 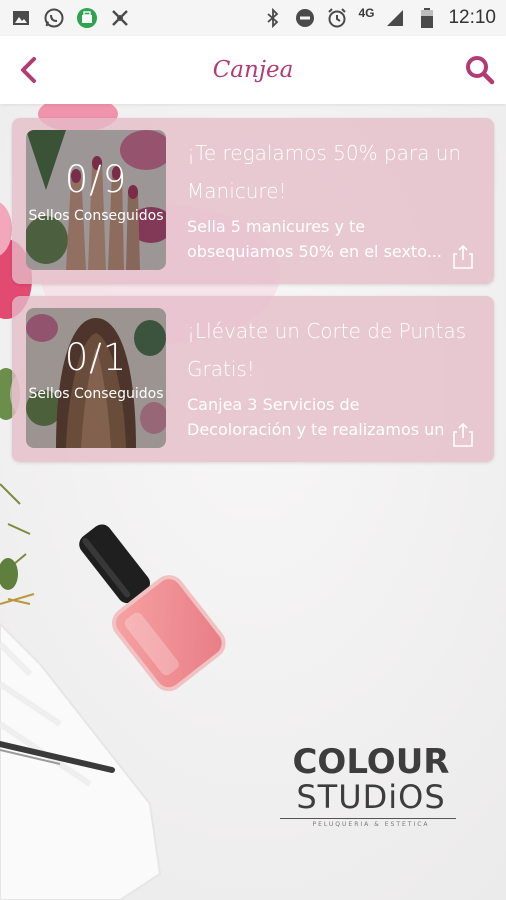 I want to click on brand-name-line2: STUDiOS, so click(x=371, y=797).